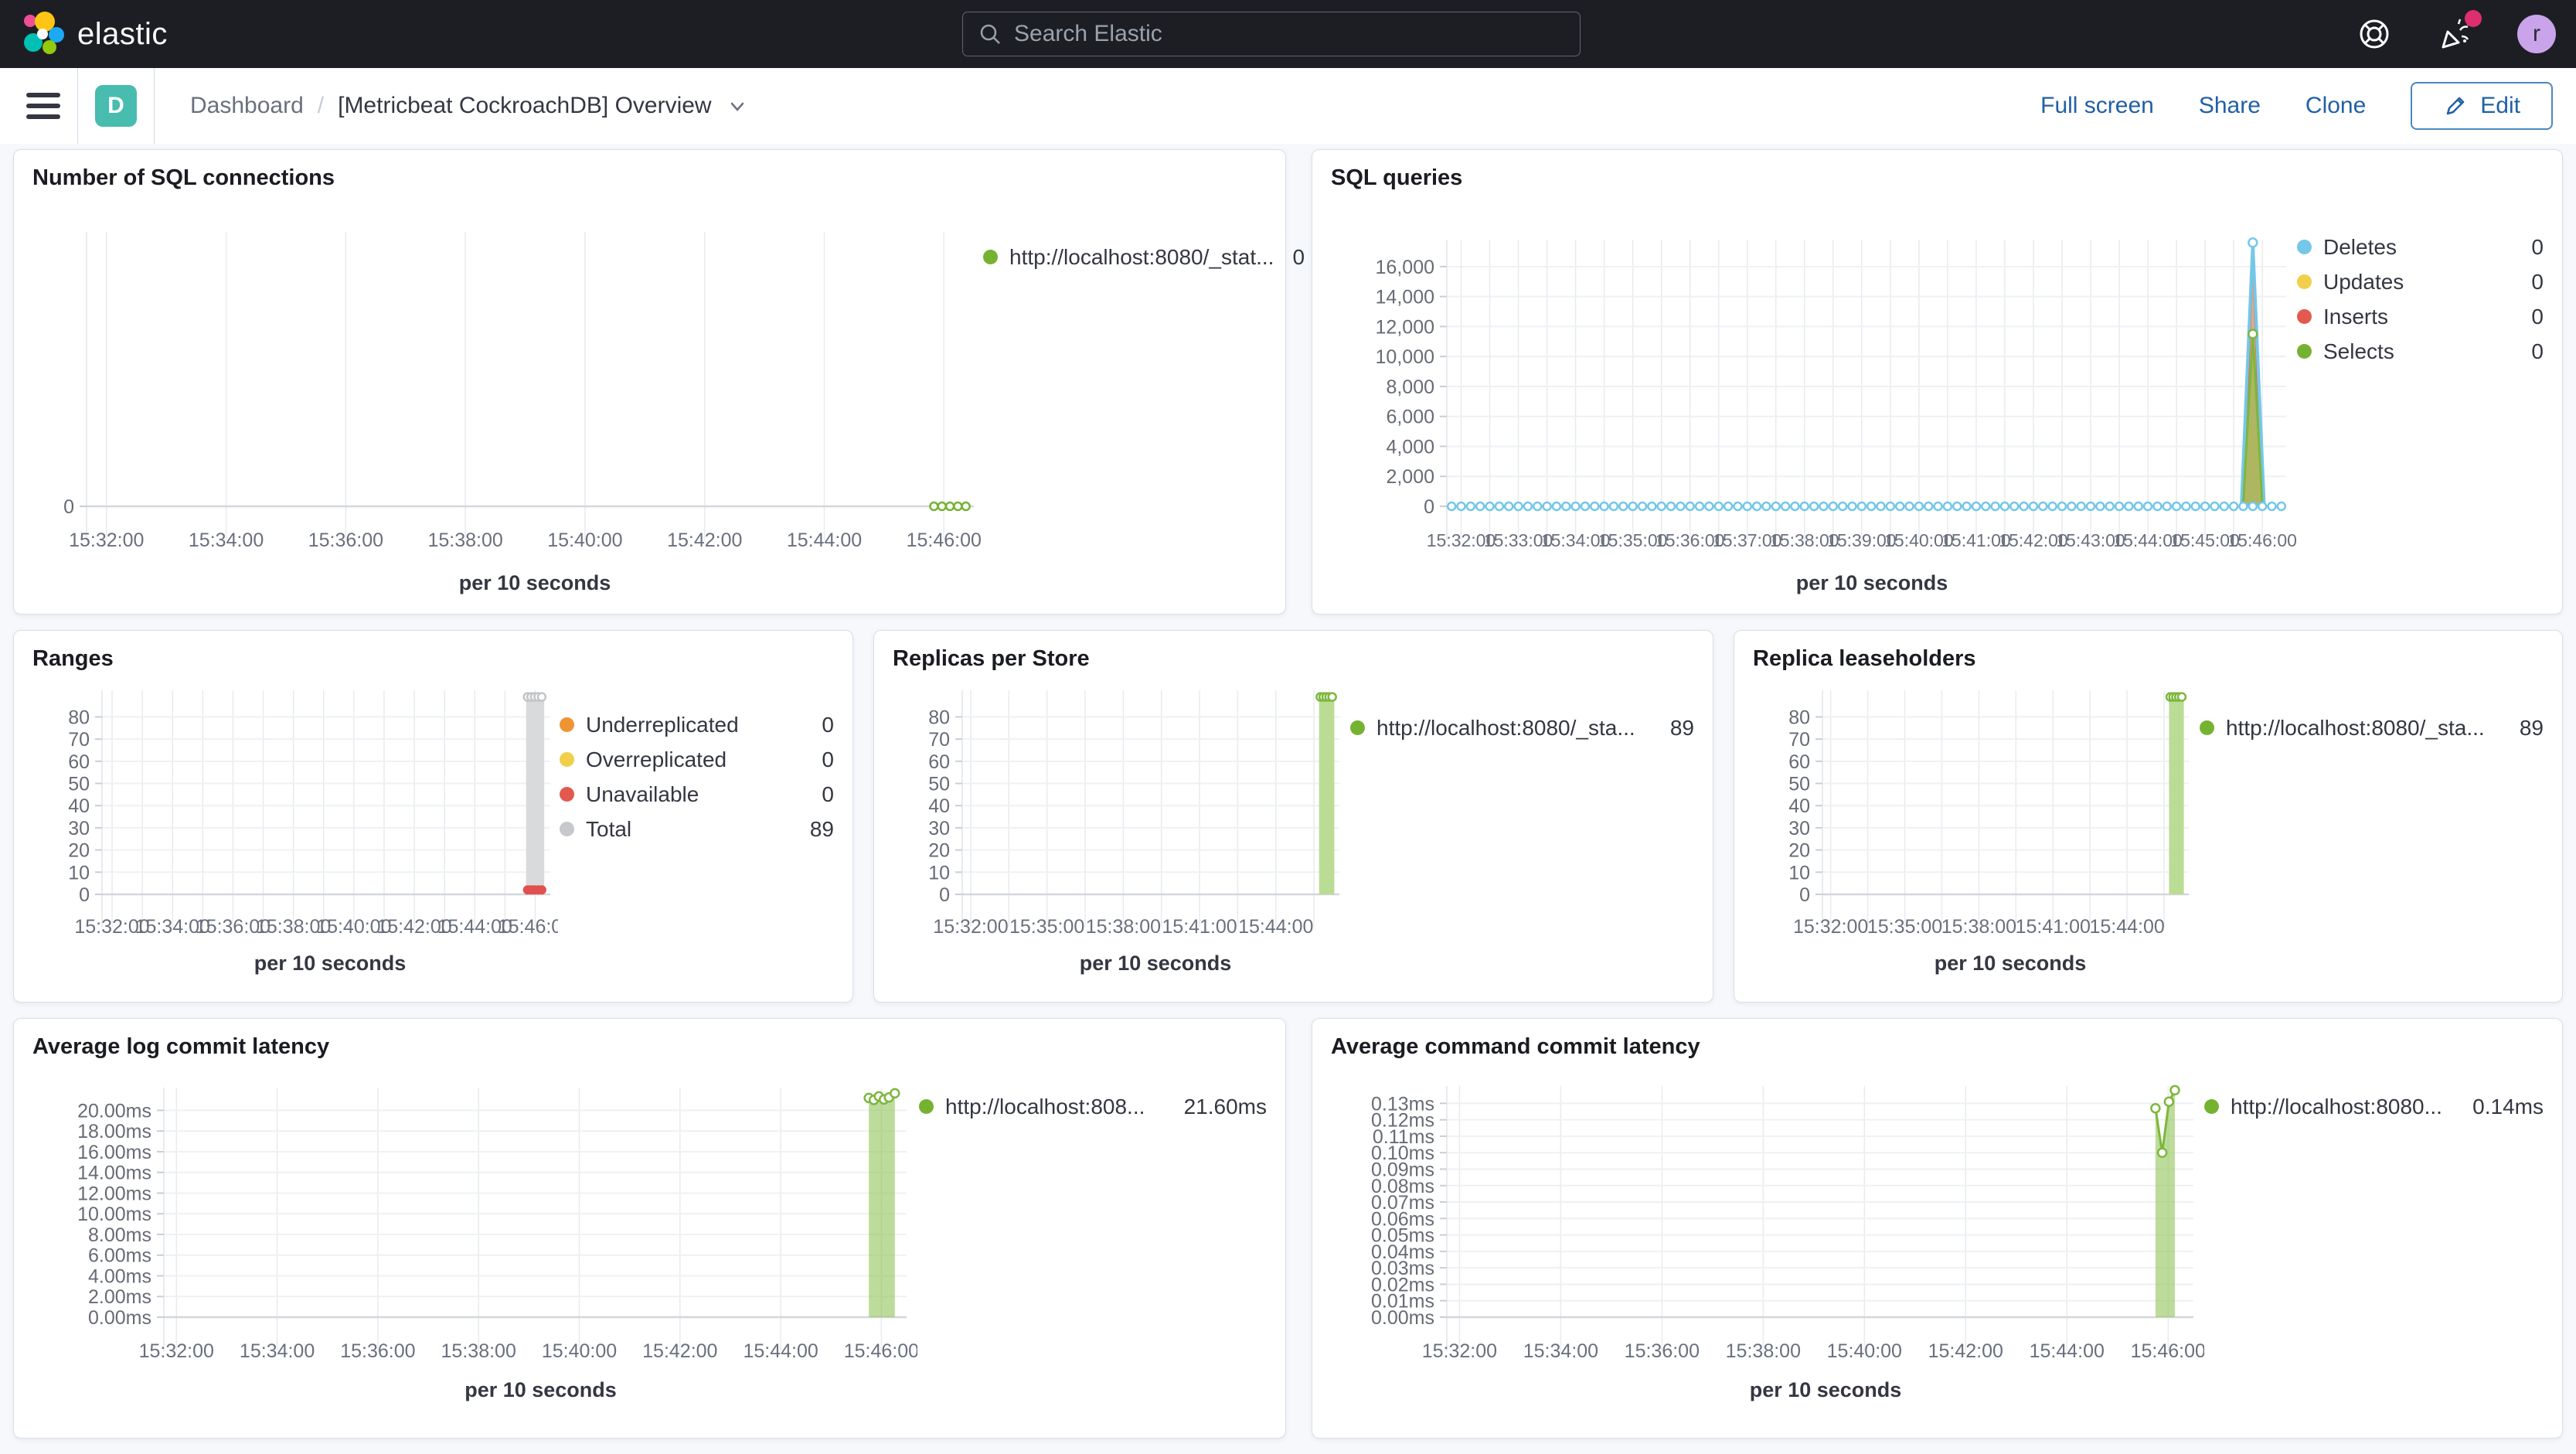 The height and width of the screenshot is (1454, 2576). I want to click on legend: http://localhost:8080/_sta... 89, so click(1522, 712).